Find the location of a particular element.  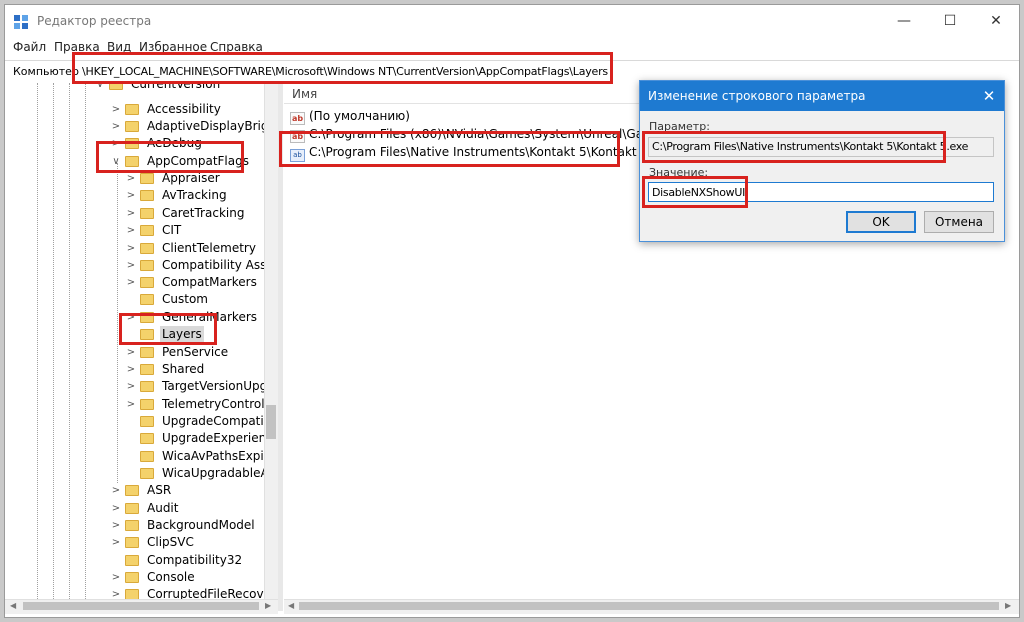

ok-button: OK is located at coordinates (881, 222).